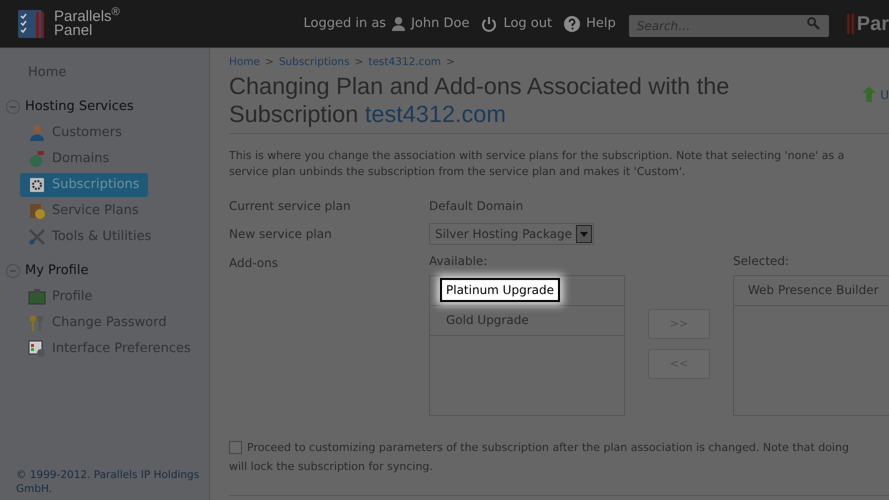 This screenshot has width=889, height=500. Describe the element at coordinates (811, 345) in the screenshot. I see `selected-list: Web Presence Builder` at that location.